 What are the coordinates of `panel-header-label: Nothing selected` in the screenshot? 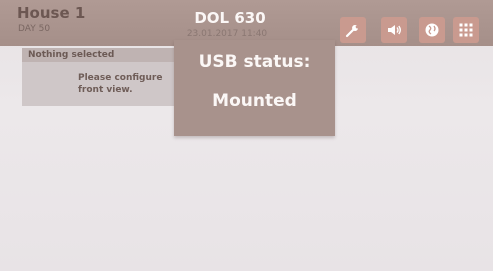 It's located at (71, 55).